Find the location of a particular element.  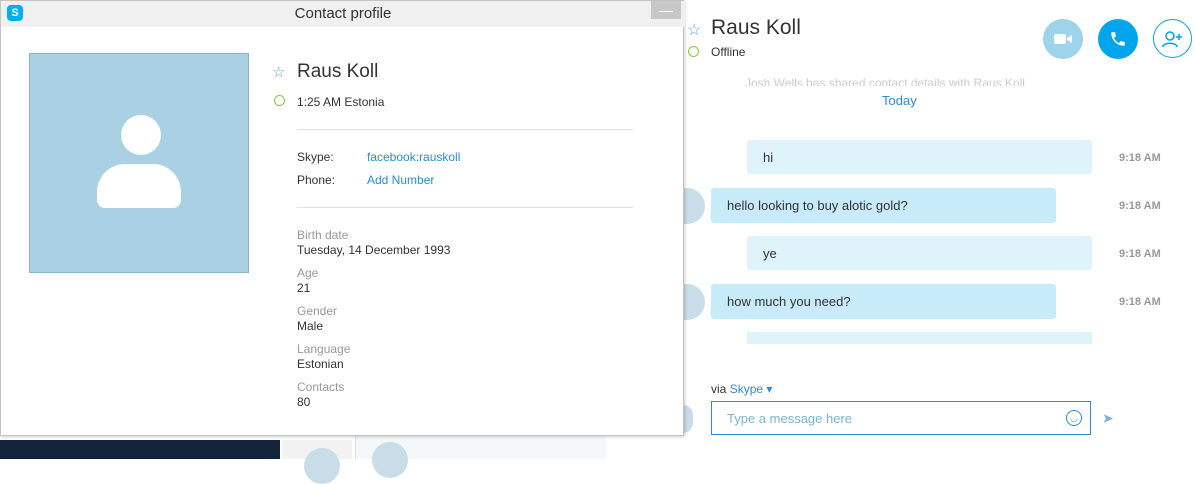

phone-icon is located at coordinates (1118, 39).